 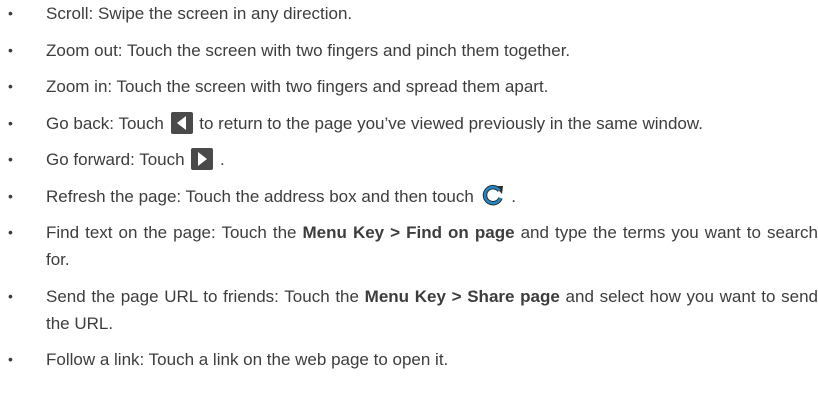 I want to click on item-text-pre: Send the page URL to friends: Touch the, so click(x=205, y=296).